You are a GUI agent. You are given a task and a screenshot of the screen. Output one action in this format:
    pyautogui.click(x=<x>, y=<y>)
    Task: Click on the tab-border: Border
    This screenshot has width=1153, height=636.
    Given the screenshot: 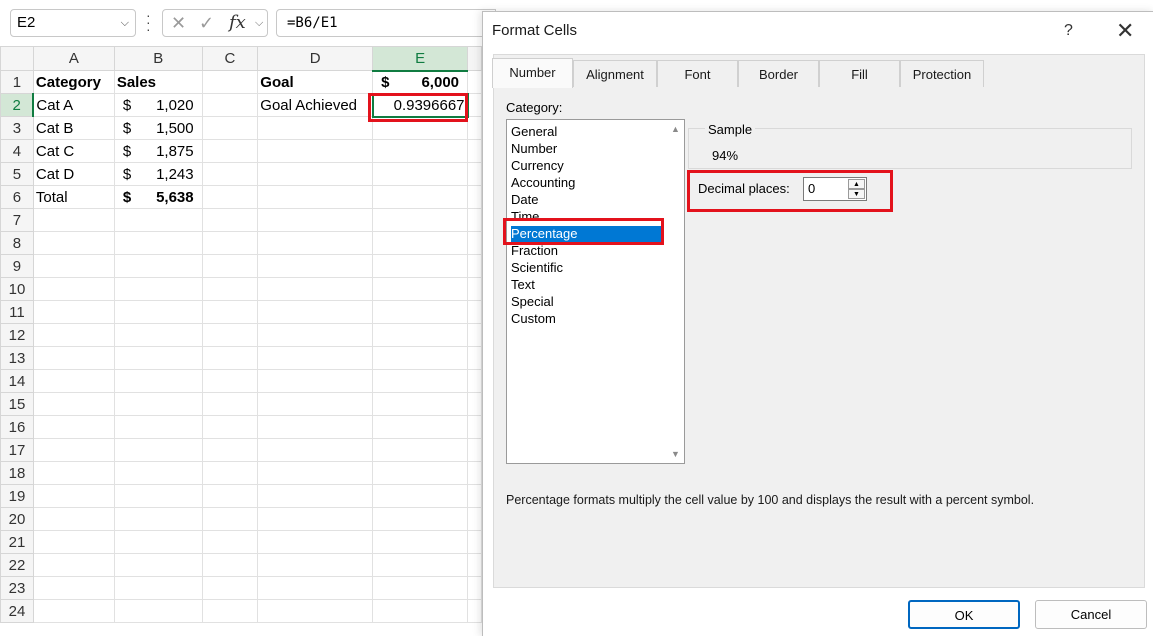 What is the action you would take?
    pyautogui.click(x=778, y=73)
    